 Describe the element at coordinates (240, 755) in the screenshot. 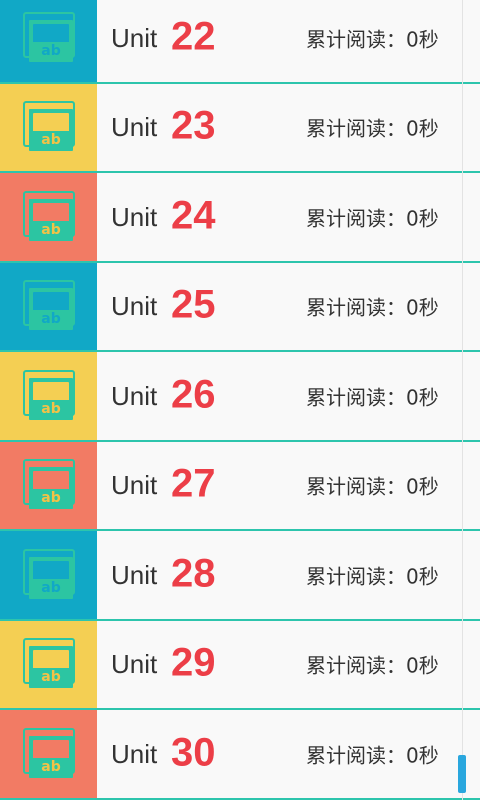

I see `unit-list-item-30: ab Unit 30 累计阅读：0秒` at that location.